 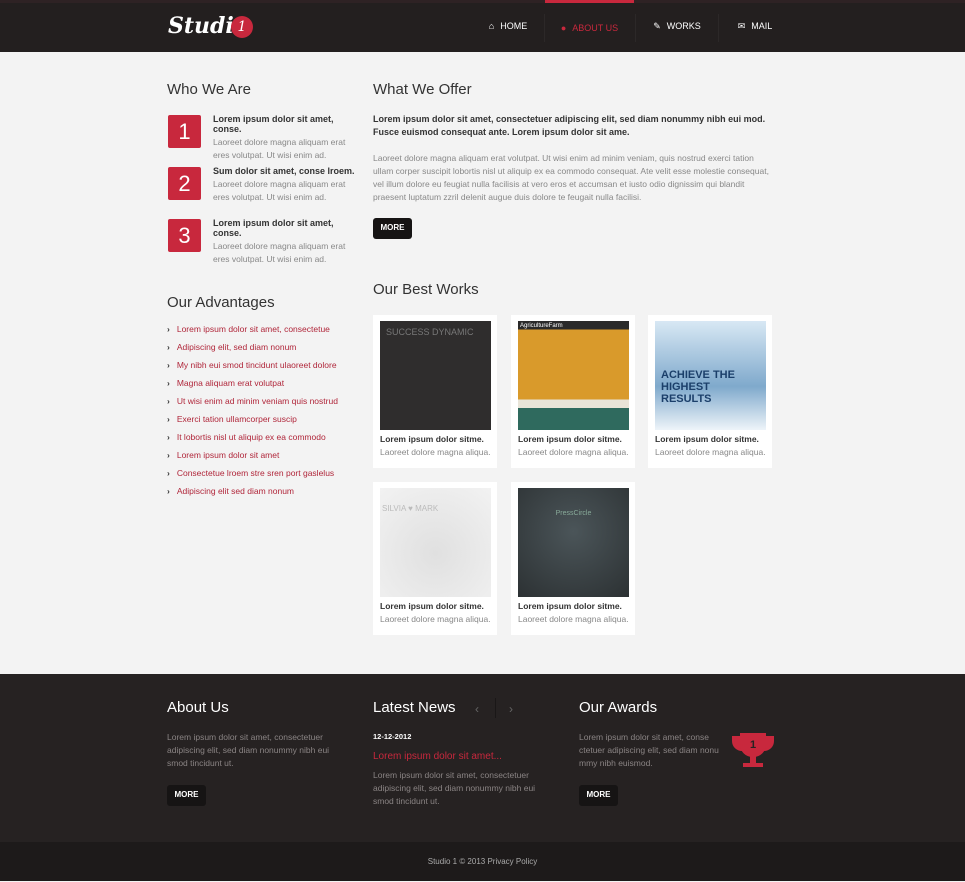 I want to click on pencil-icon: ✎, so click(x=657, y=25).